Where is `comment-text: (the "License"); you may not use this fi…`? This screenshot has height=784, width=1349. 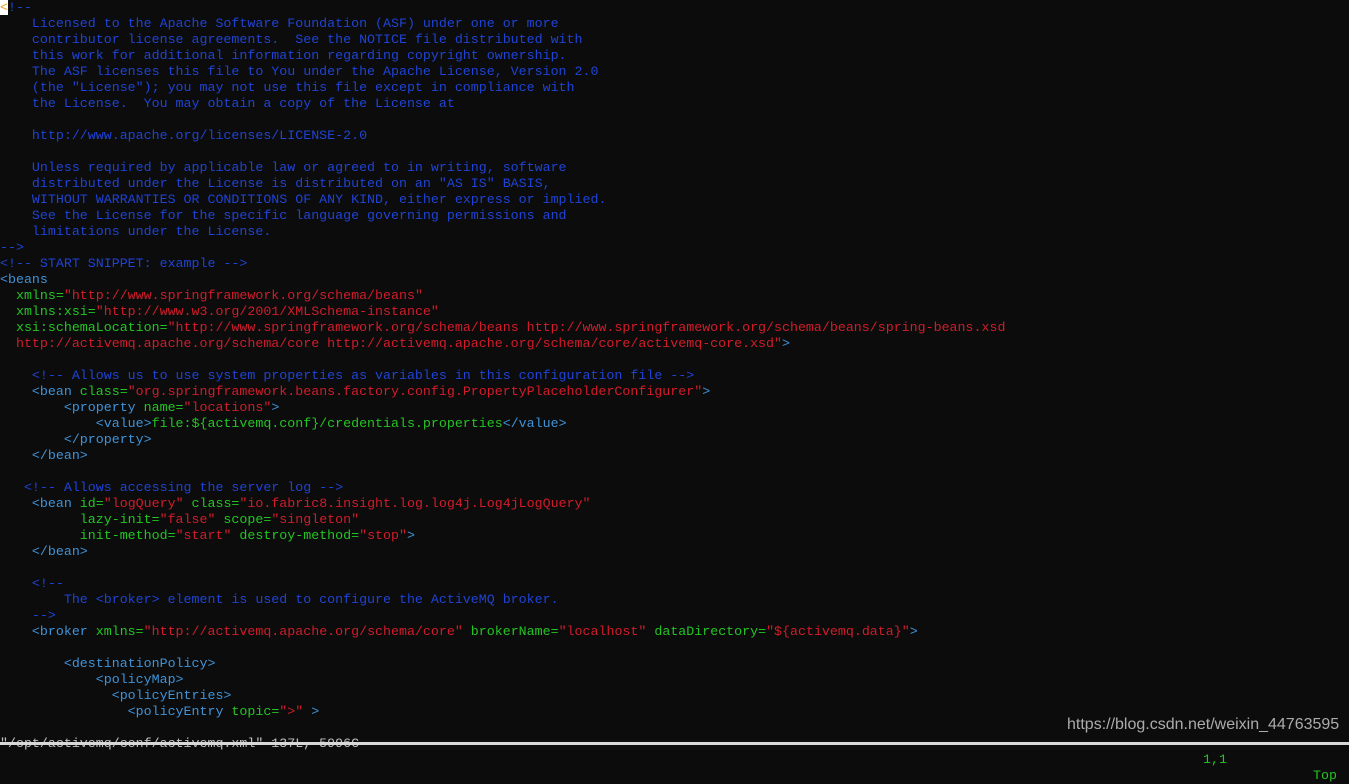
comment-text: (the "License"); you may not use this fi… is located at coordinates (287, 87).